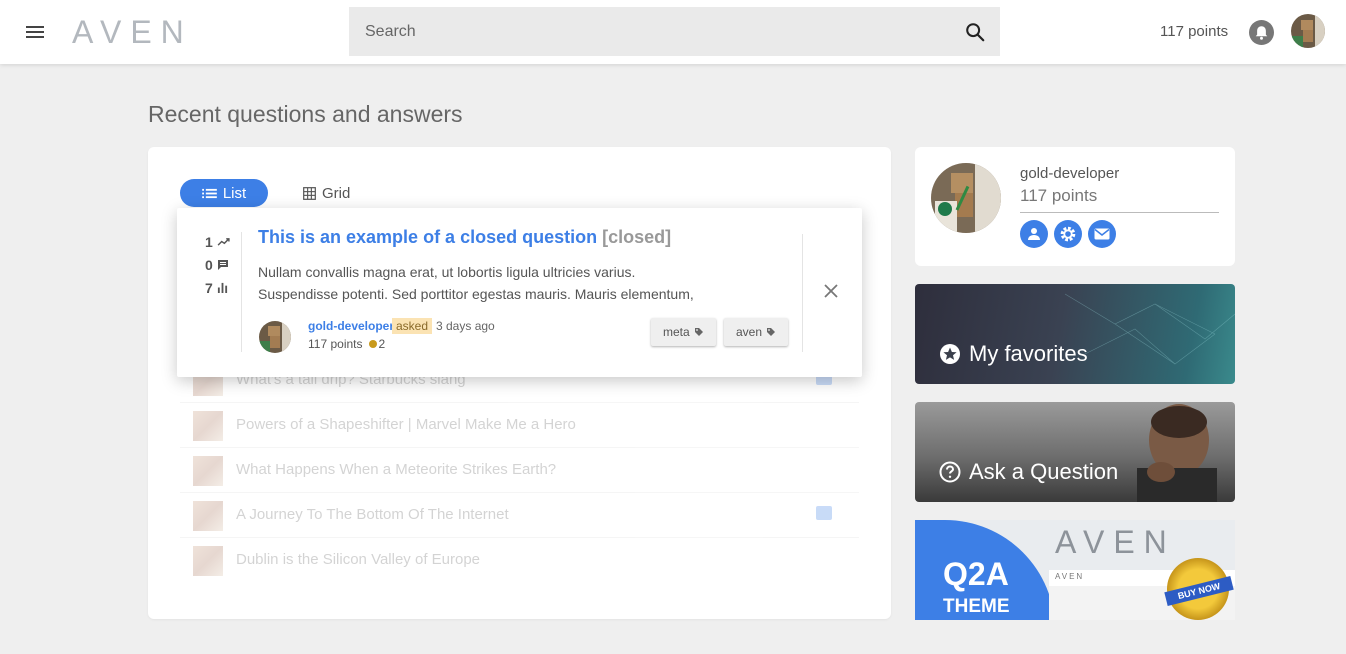  I want to click on theme-promo-banner: Q2A THEME AVEN AVEN BUY NOW, so click(1075, 570).